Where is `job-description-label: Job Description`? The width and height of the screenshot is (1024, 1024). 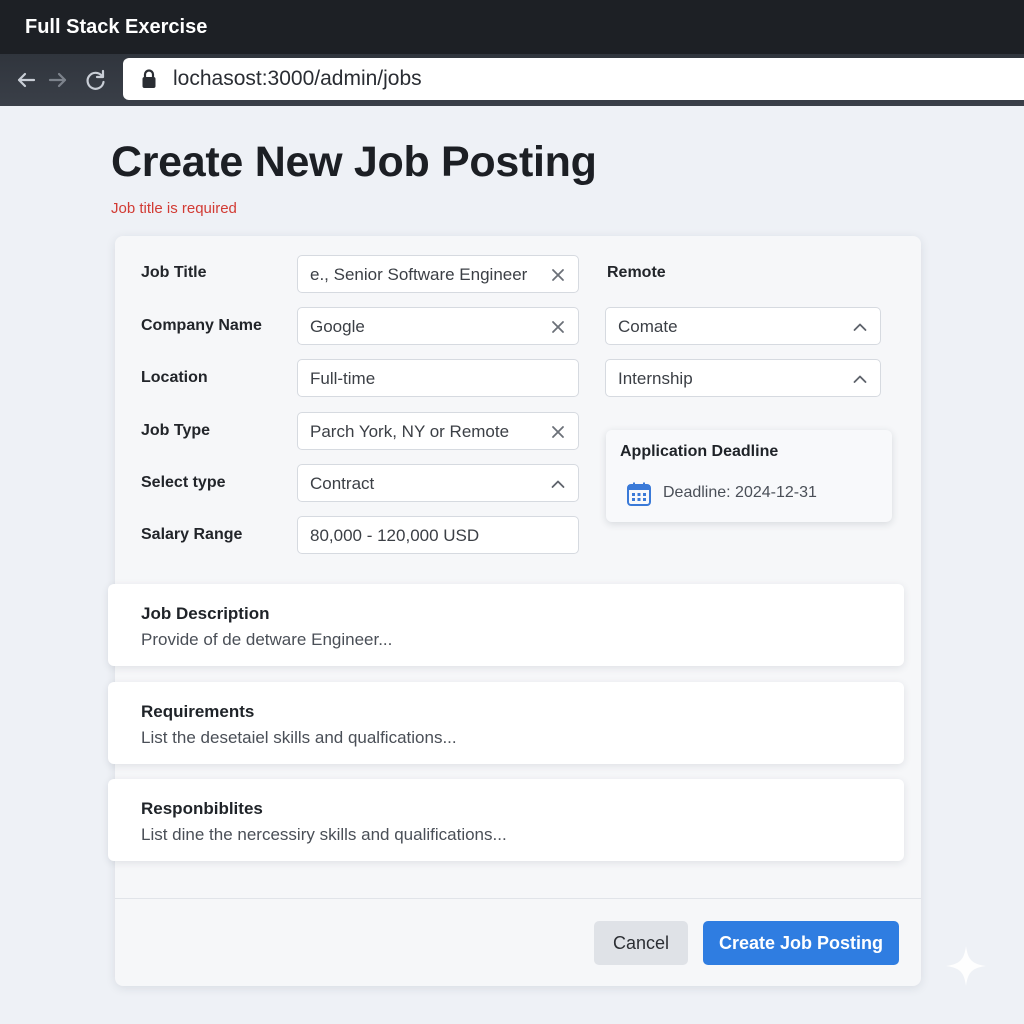 job-description-label: Job Description is located at coordinates (205, 613).